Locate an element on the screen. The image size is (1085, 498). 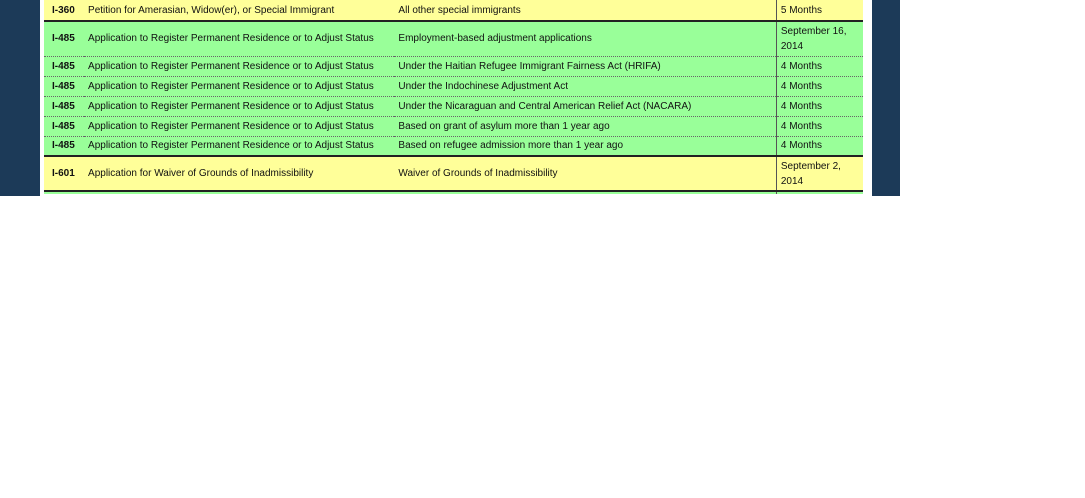
form-number-empty is located at coordinates (64, 192).